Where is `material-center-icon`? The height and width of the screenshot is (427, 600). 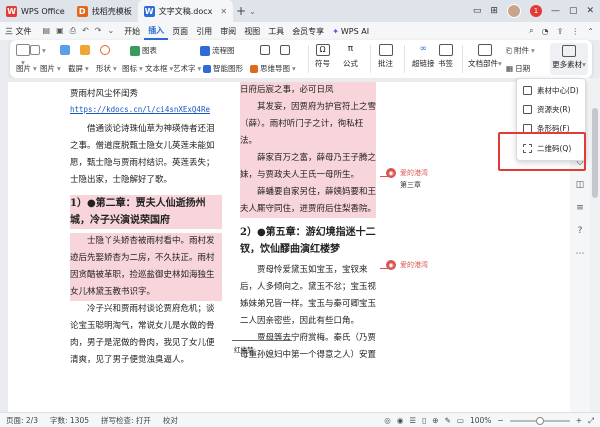
material-center-icon is located at coordinates (527, 90).